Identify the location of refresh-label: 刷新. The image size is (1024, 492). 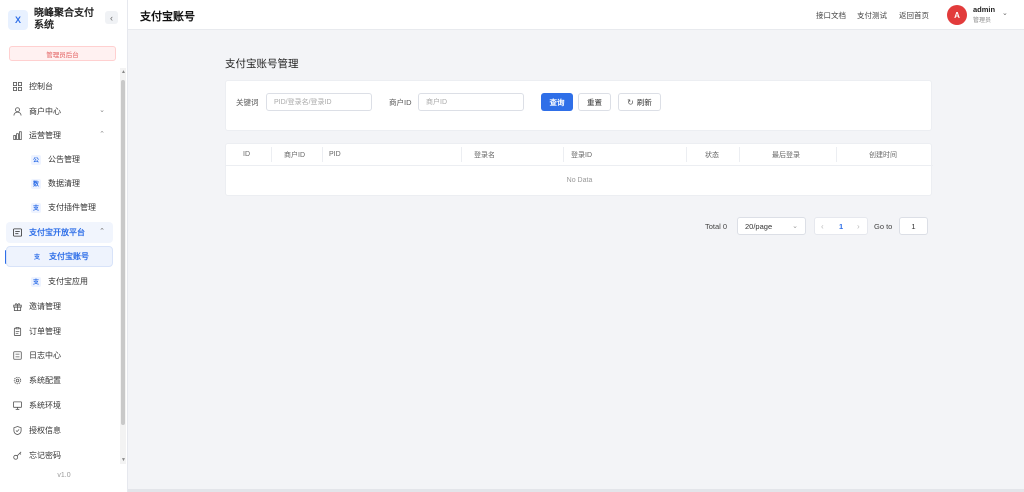
(644, 102).